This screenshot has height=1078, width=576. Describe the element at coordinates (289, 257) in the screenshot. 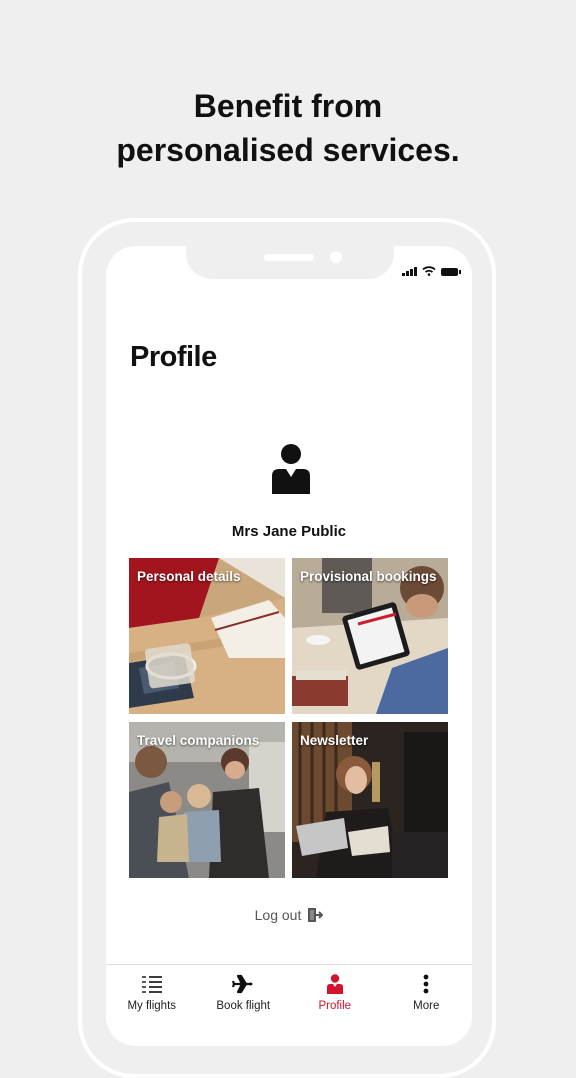

I see `speaker` at that location.